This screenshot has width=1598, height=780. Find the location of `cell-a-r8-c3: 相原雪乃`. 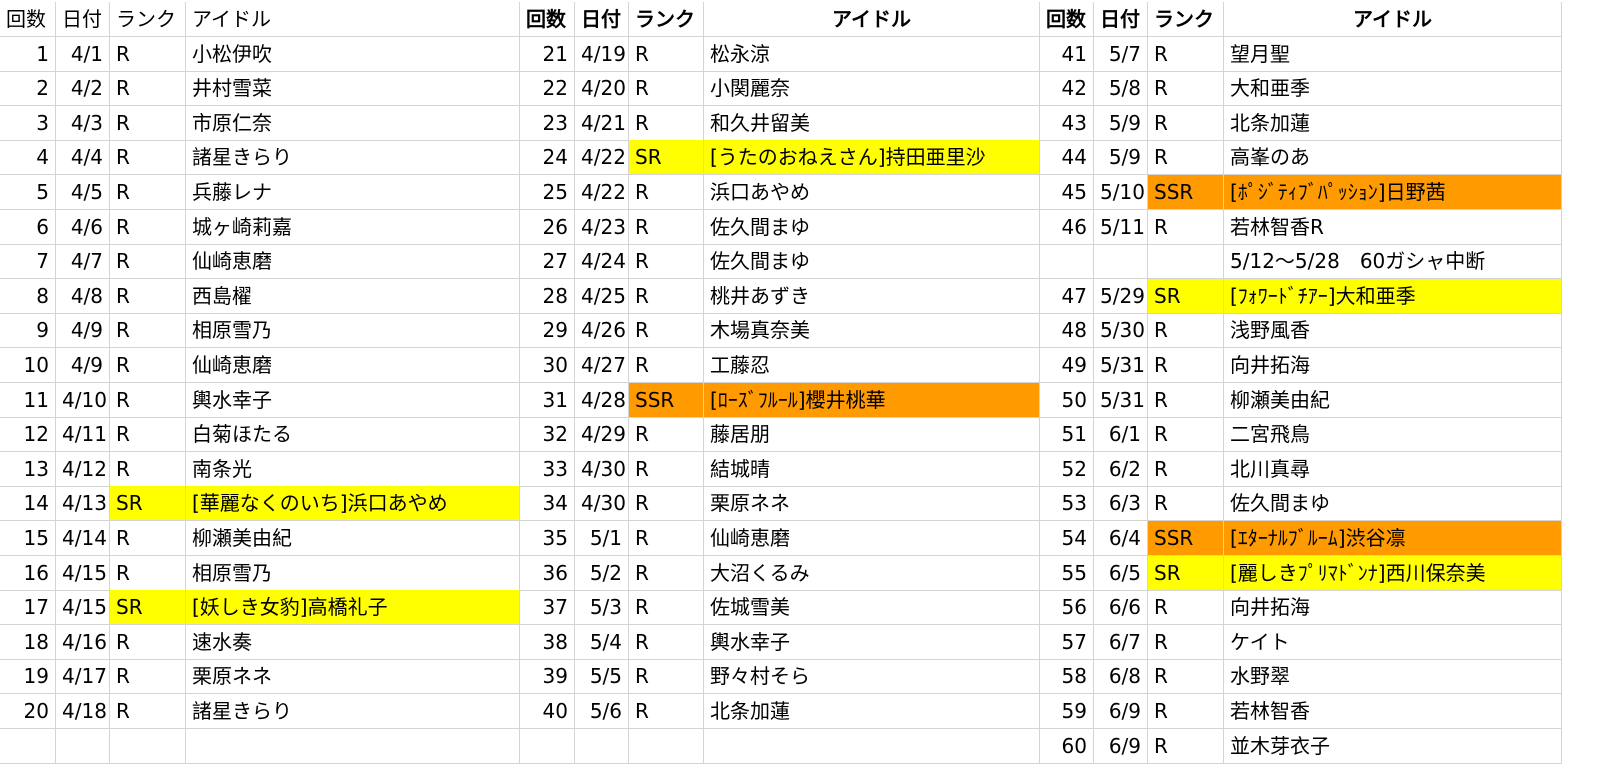

cell-a-r8-c3: 相原雪乃 is located at coordinates (353, 331).